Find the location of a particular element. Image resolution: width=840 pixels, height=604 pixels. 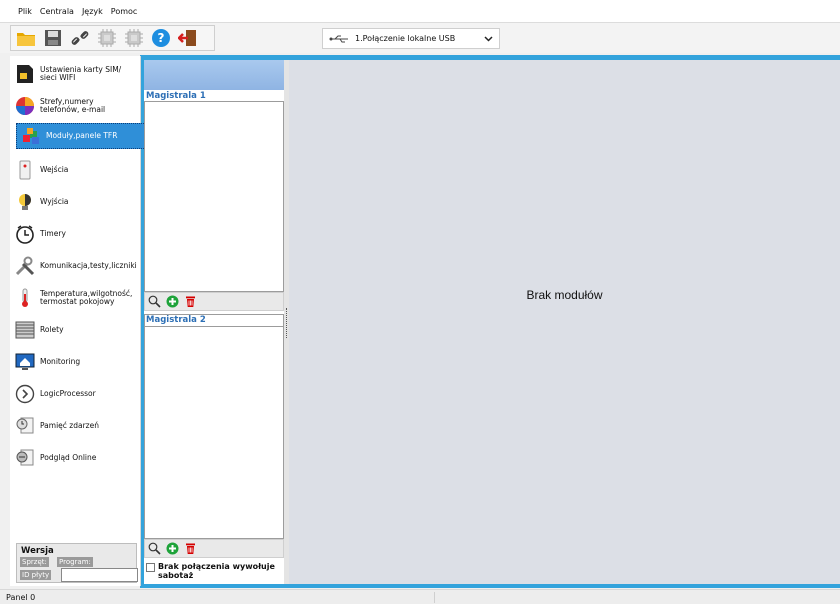

modules-icon is located at coordinates (31, 136).